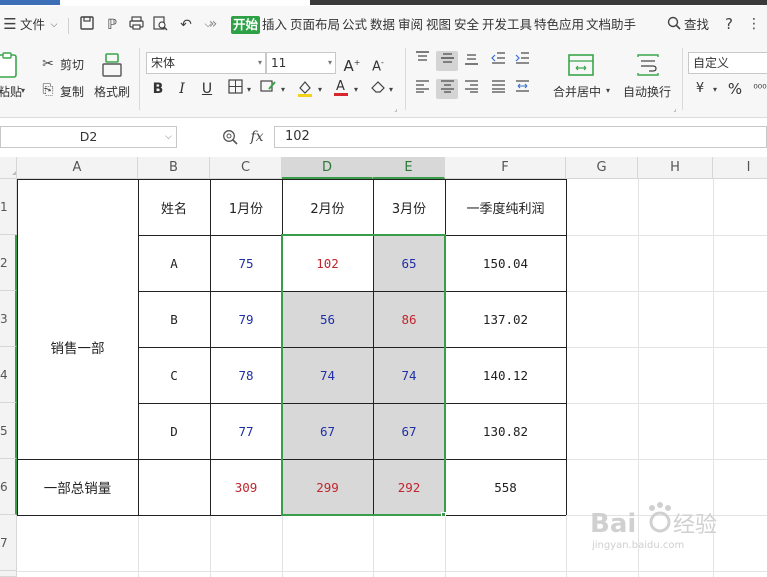  I want to click on cell-d6: 299, so click(327, 487).